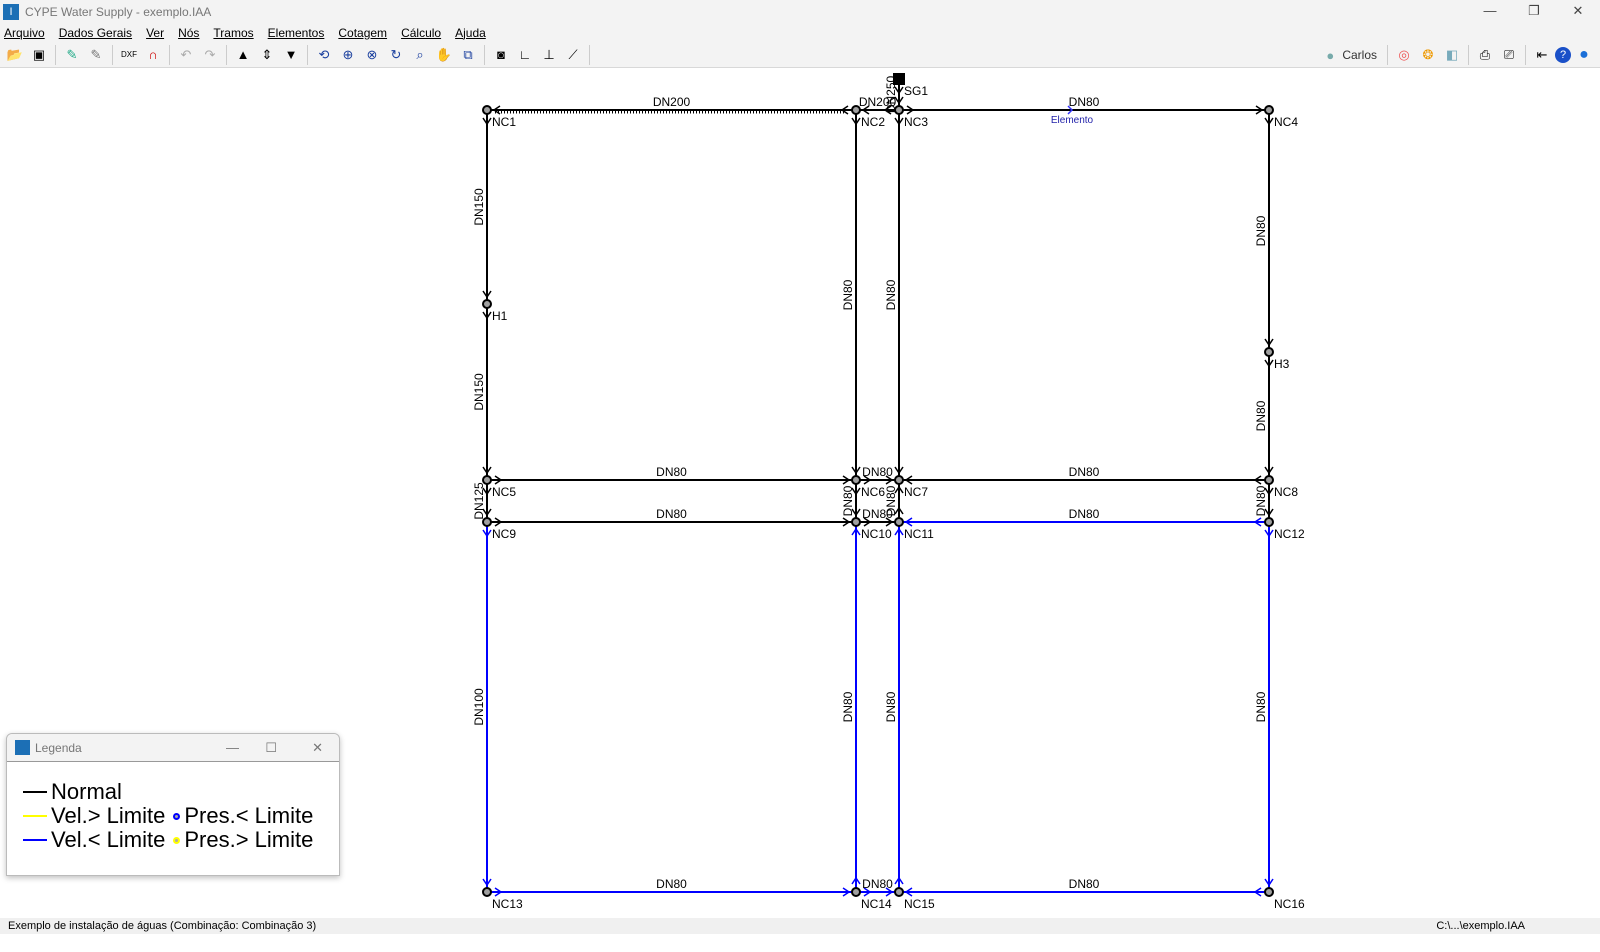  I want to click on pipe-NC15-NC11: DN80, so click(894, 707).